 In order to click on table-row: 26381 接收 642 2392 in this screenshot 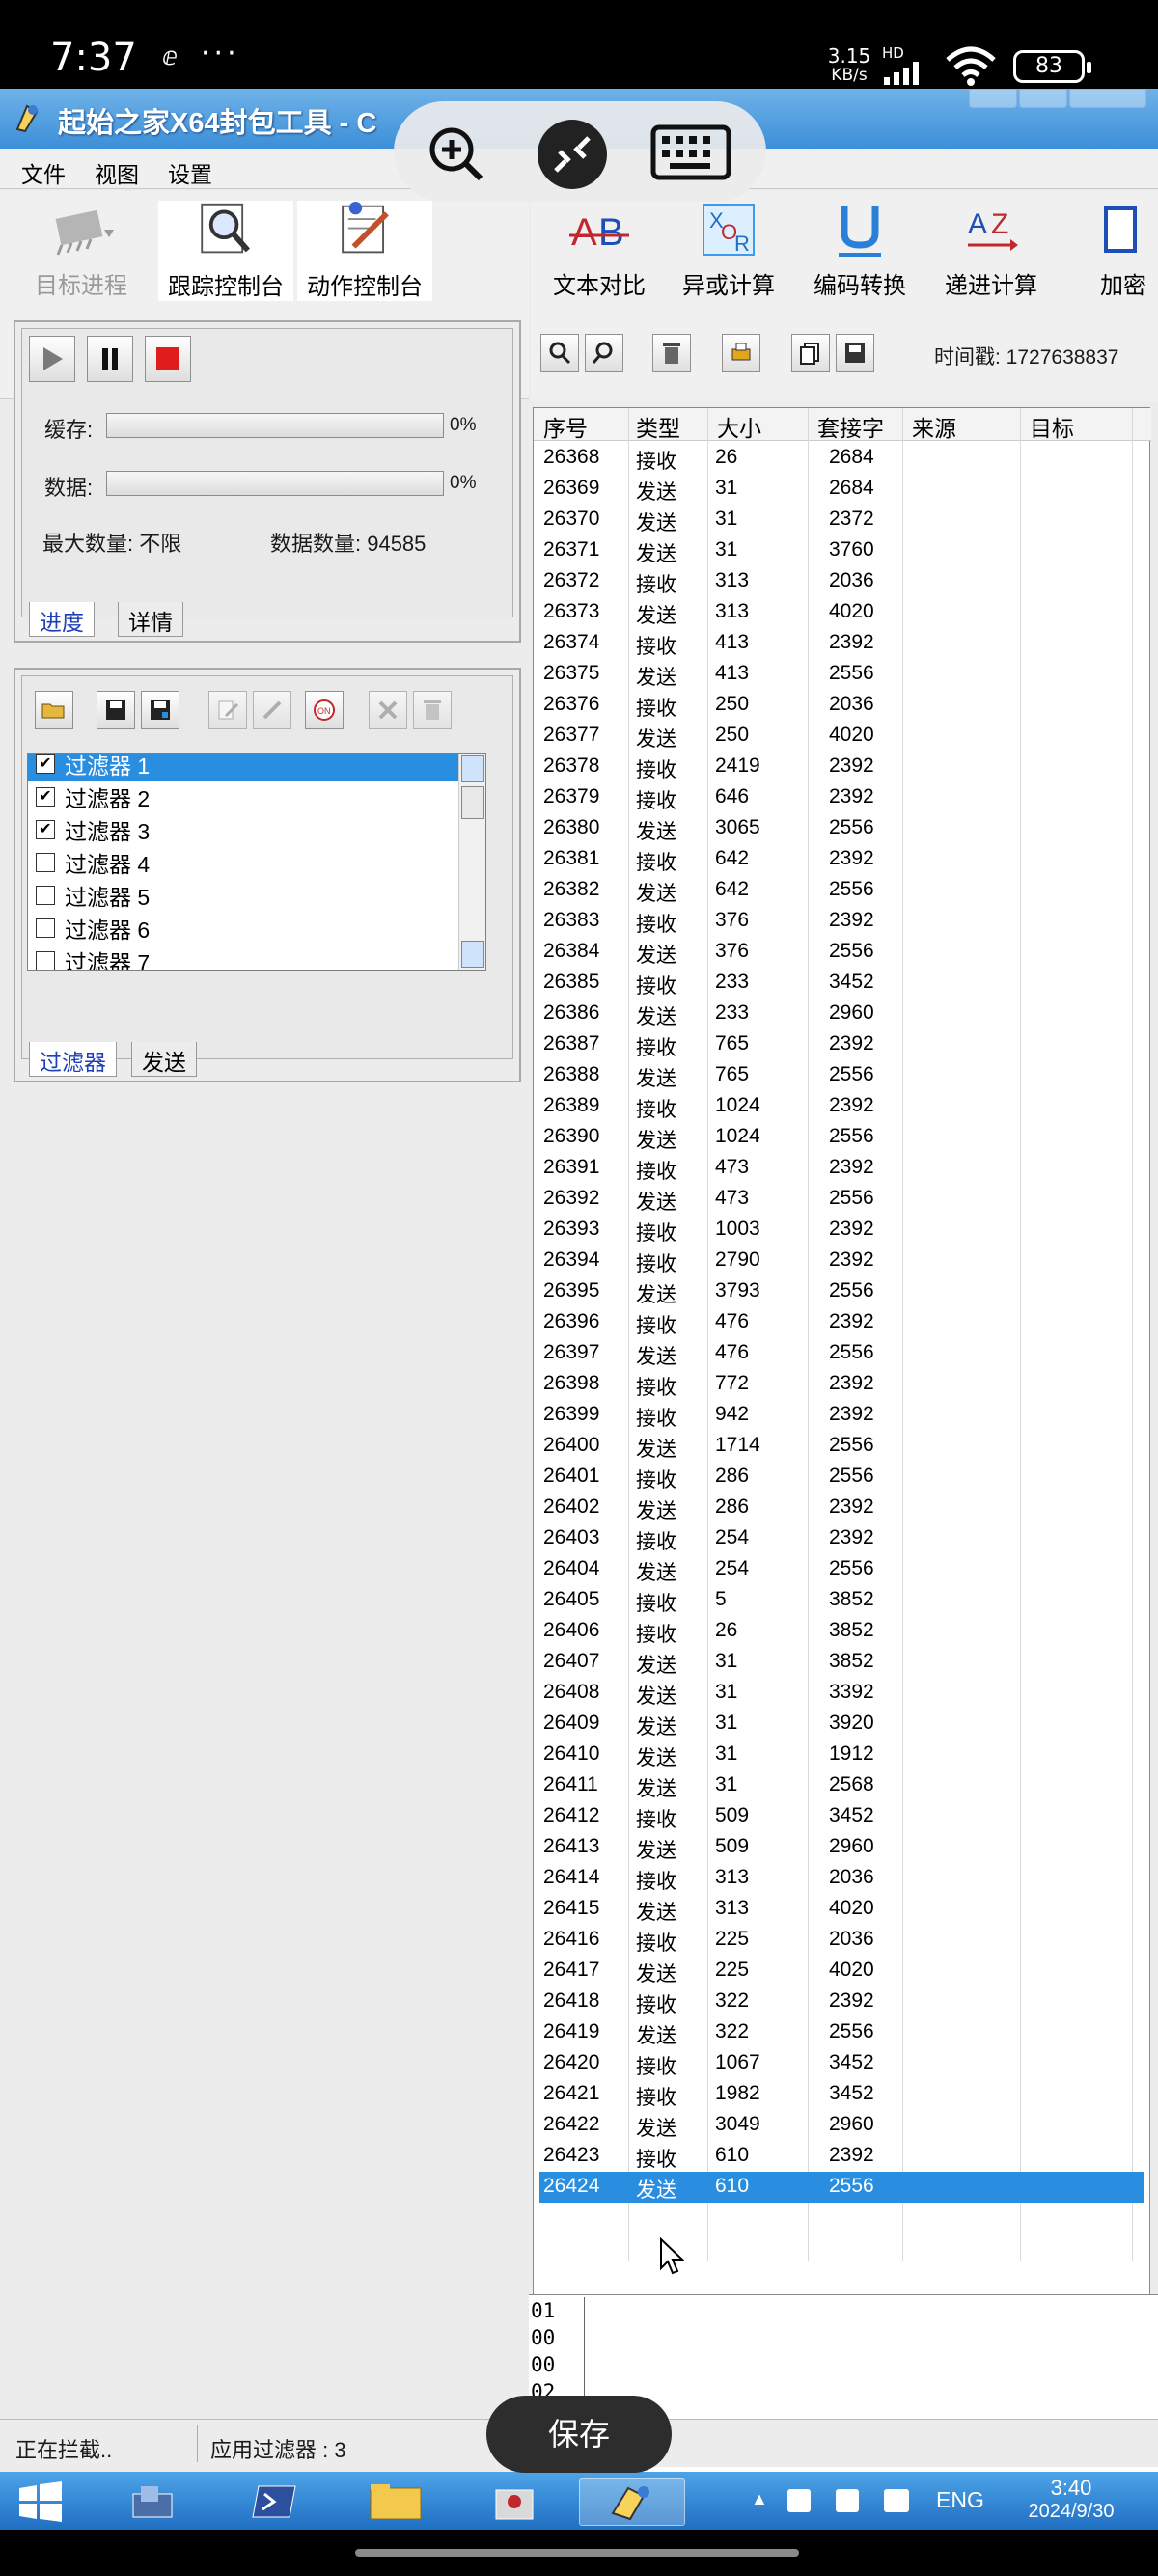, I will do `click(841, 860)`.